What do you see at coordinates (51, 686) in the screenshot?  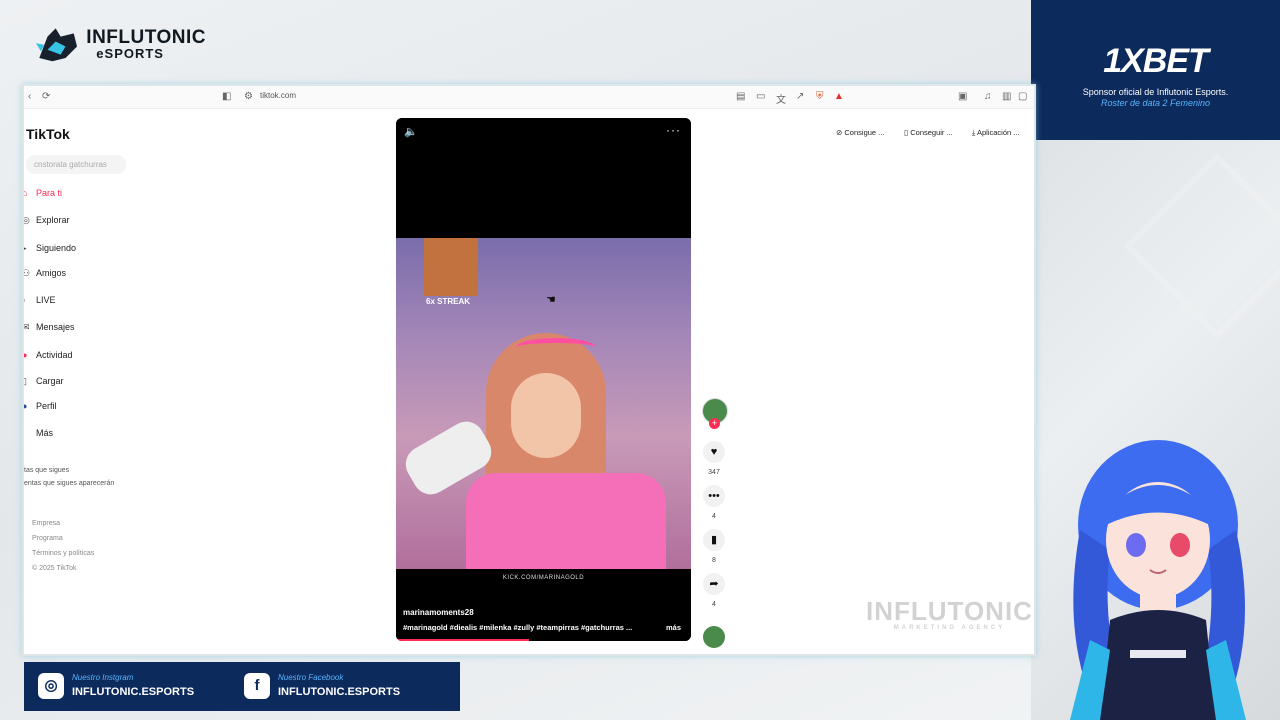 I see `instagram-icon: ◎` at bounding box center [51, 686].